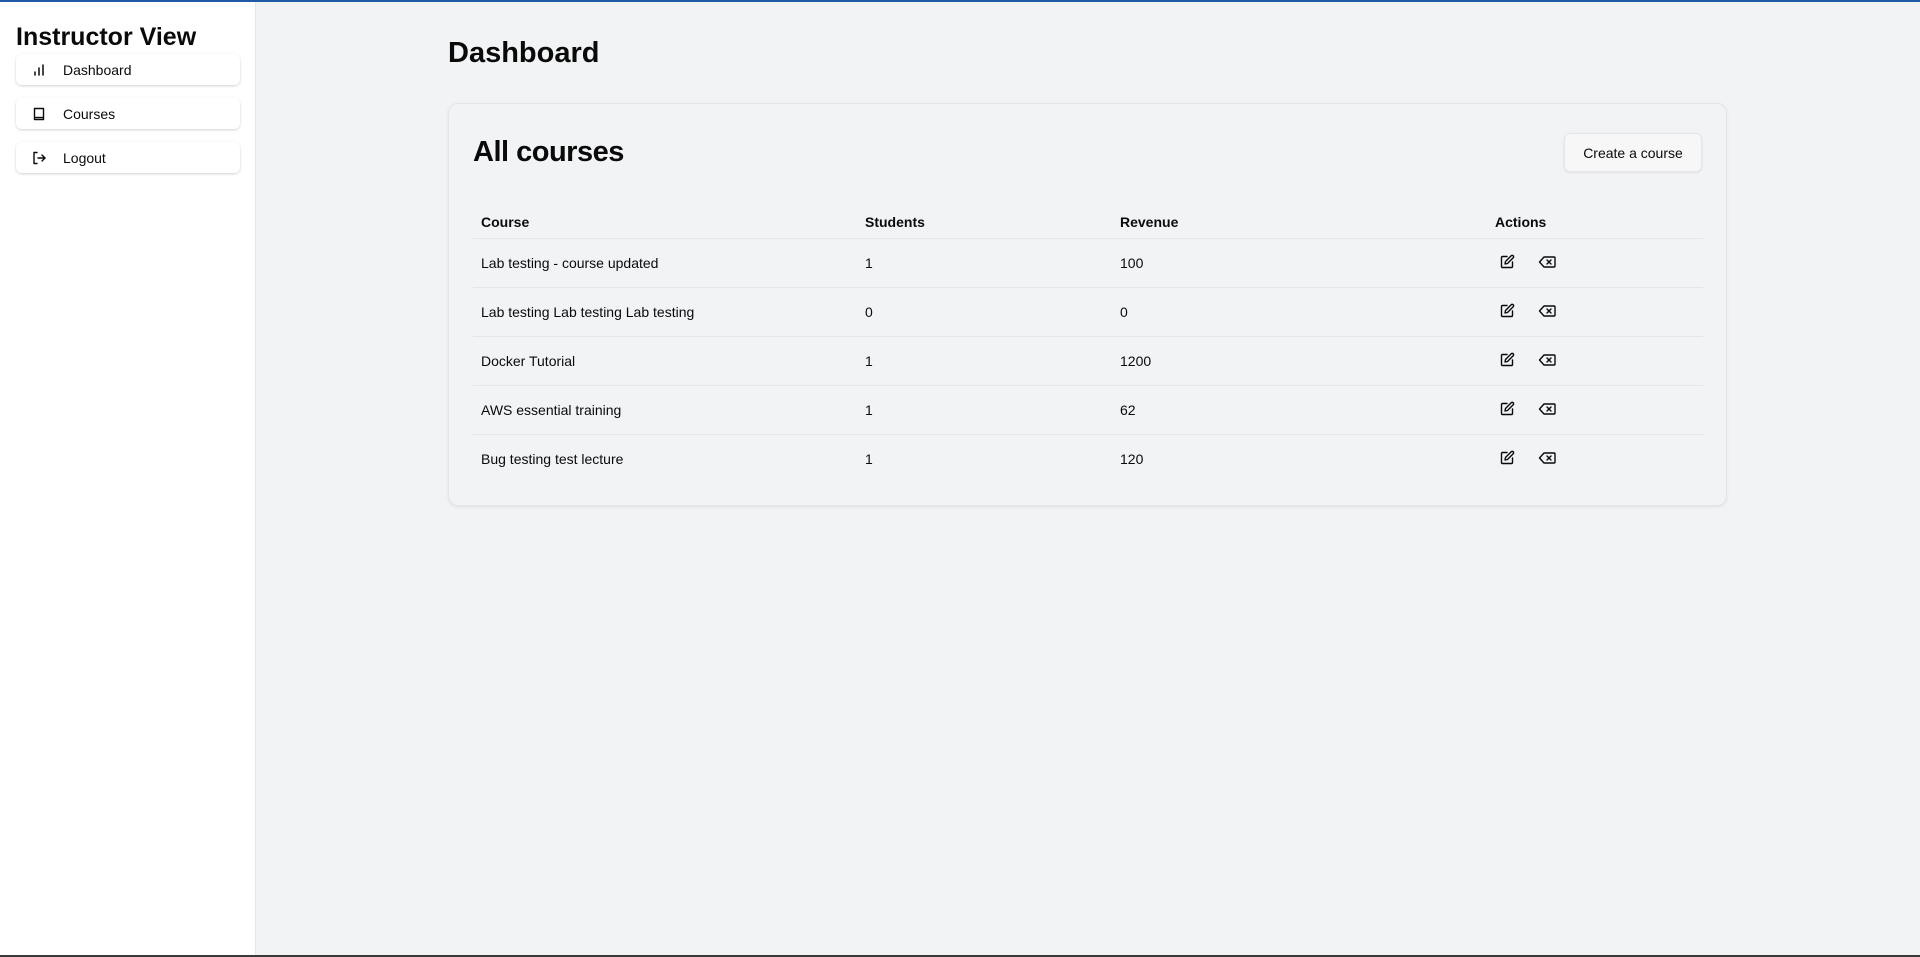  I want to click on table-row: AWS essential training 1 62, so click(1088, 410).